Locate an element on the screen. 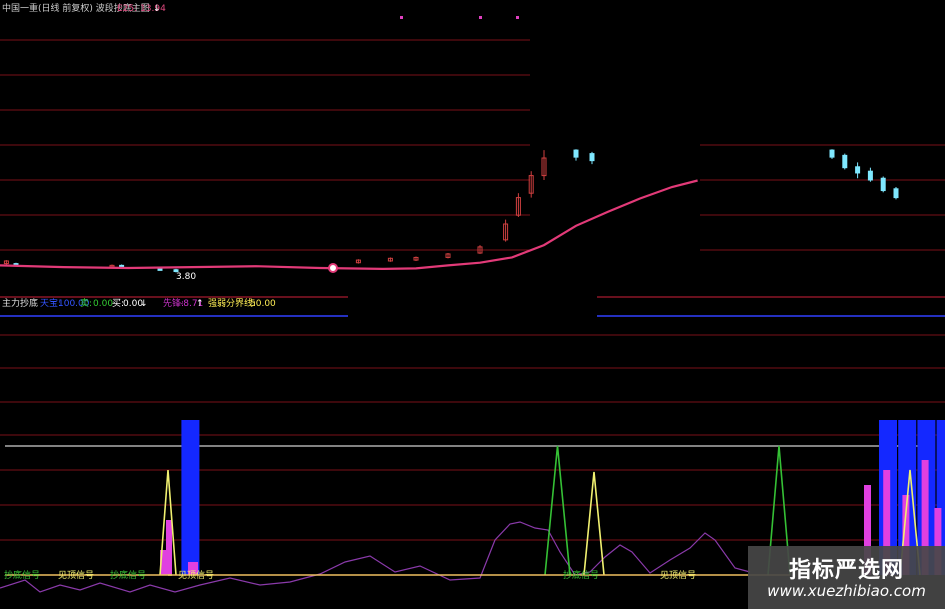 The width and height of the screenshot is (945, 609). tianbao-bar is located at coordinates (190, 497).